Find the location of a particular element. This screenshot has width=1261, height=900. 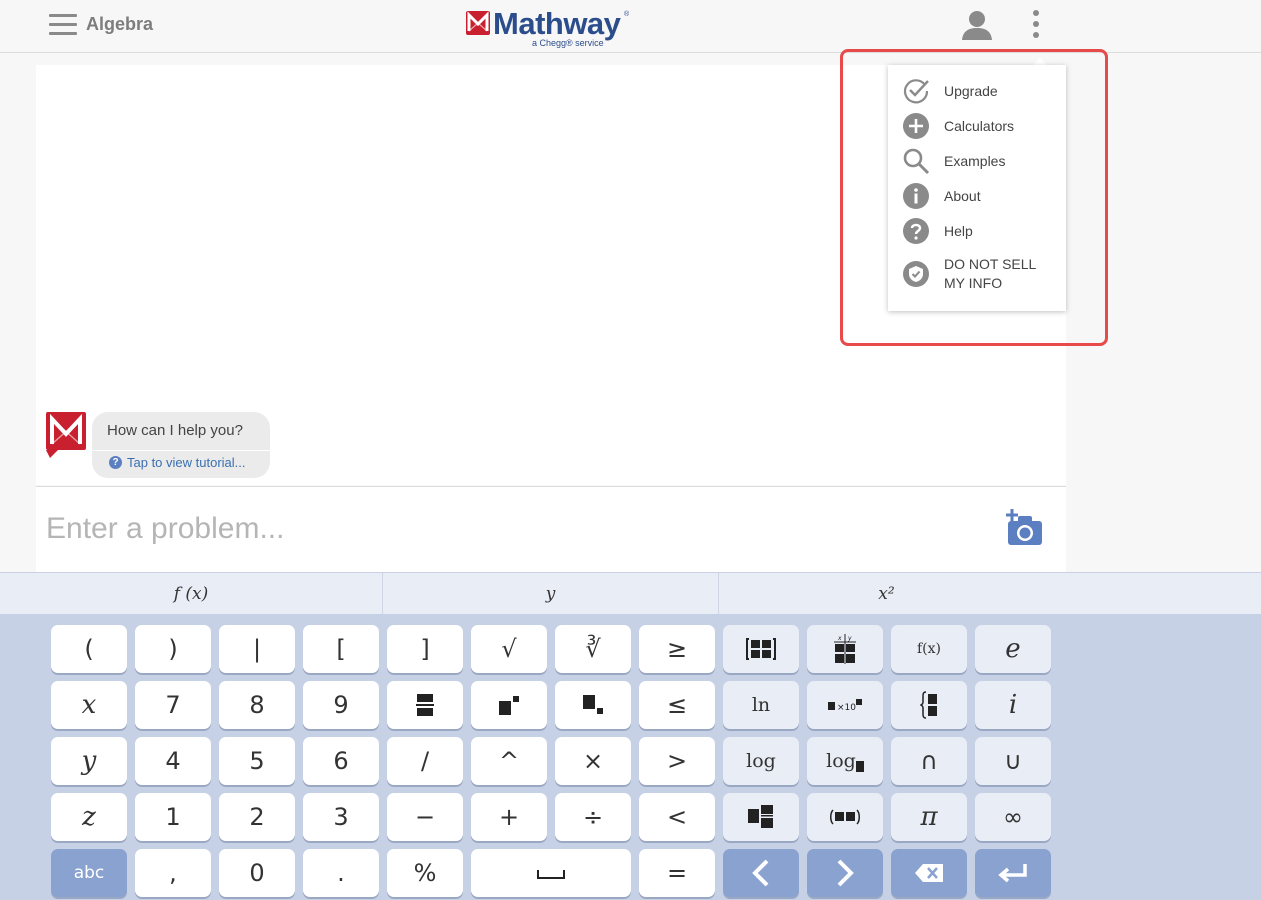

menu-label-calculators: Calculators is located at coordinates (979, 125).